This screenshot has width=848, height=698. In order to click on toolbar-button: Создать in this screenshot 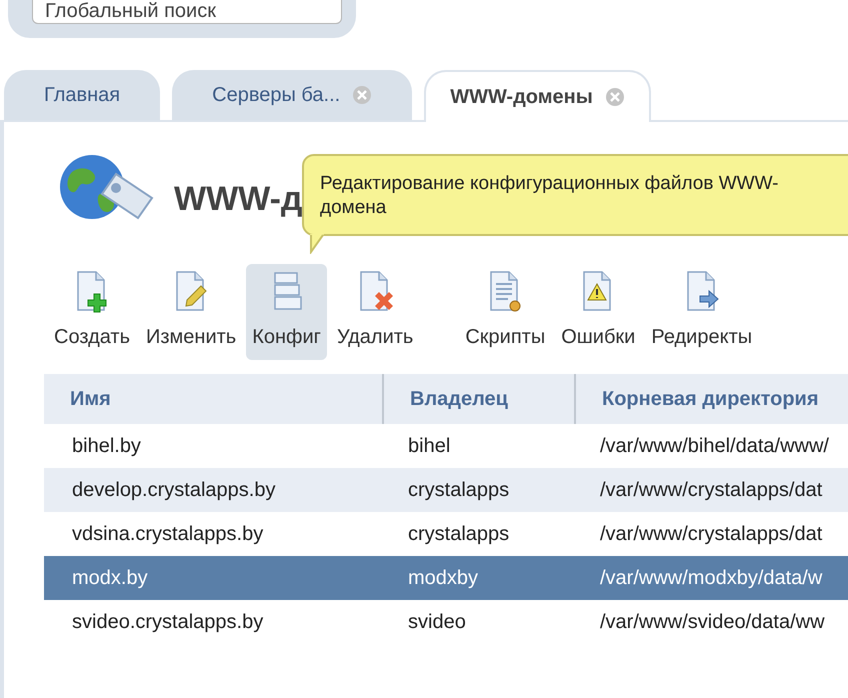, I will do `click(92, 312)`.